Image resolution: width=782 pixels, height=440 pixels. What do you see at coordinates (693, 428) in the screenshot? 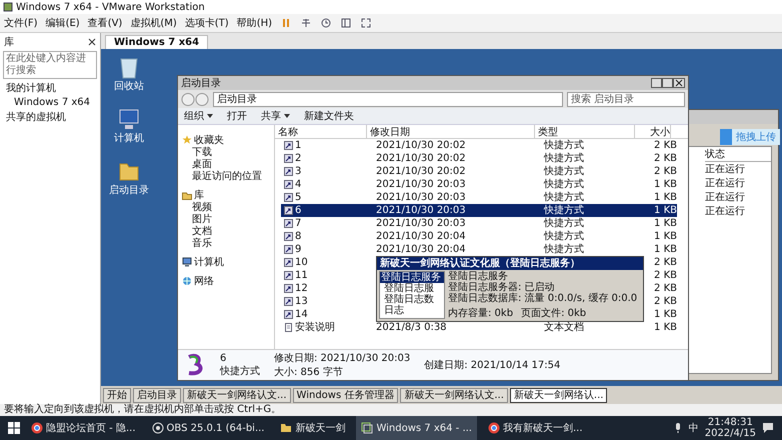
I see `input-method-indicator: 中` at bounding box center [693, 428].